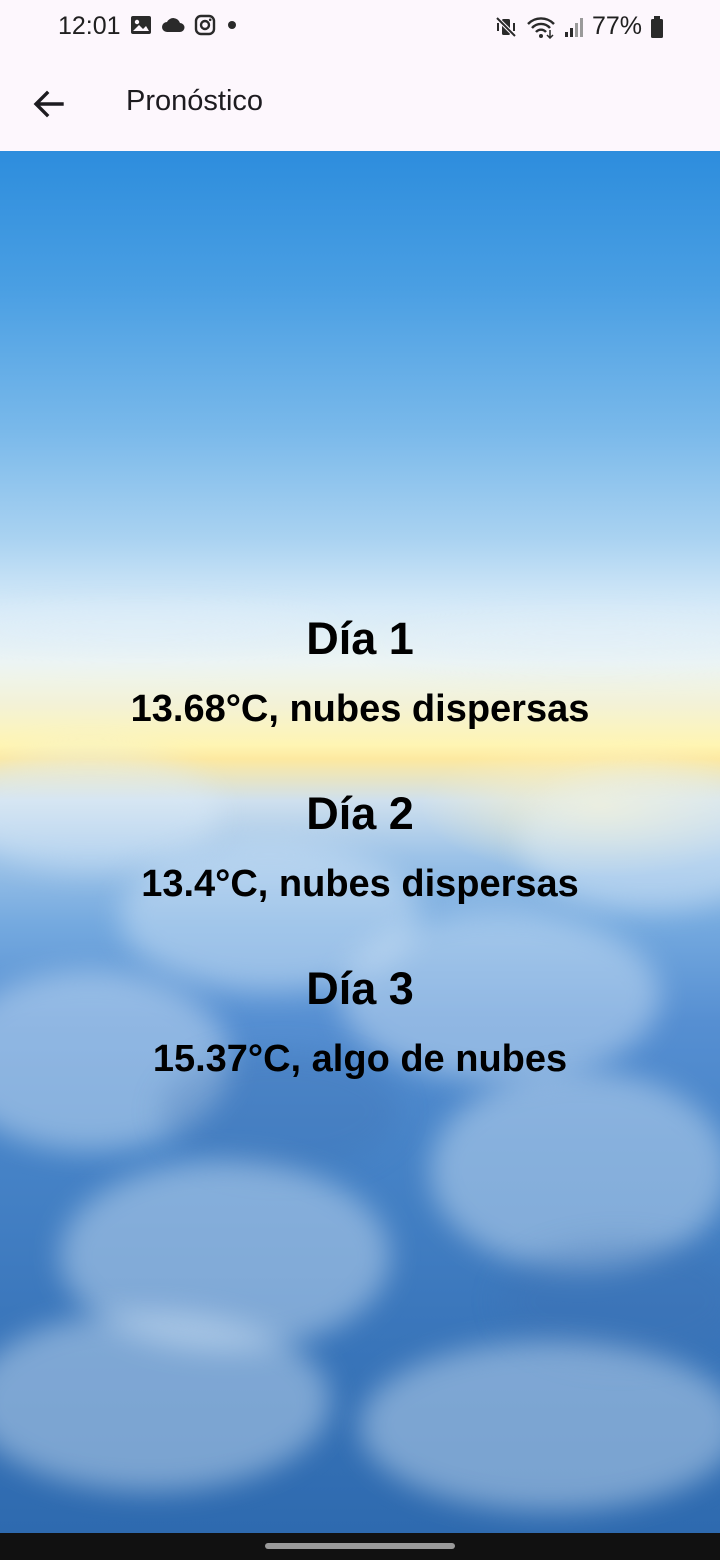 Image resolution: width=720 pixels, height=1560 pixels. I want to click on wifi-icon, so click(541, 27).